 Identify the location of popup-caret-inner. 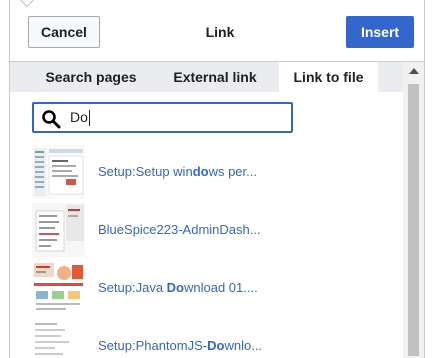
(27, 3).